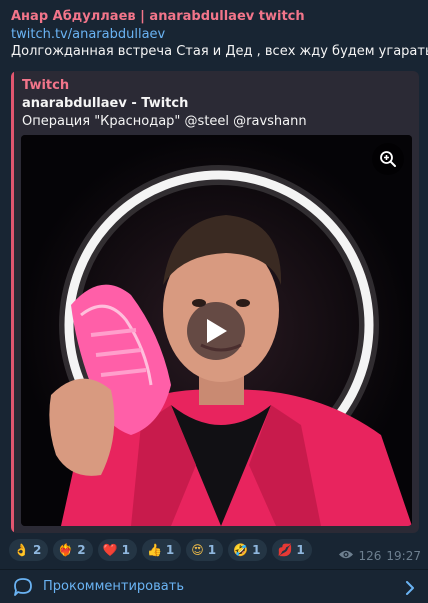 Image resolution: width=428 pixels, height=603 pixels. I want to click on reaction-emoji: 💋, so click(285, 550).